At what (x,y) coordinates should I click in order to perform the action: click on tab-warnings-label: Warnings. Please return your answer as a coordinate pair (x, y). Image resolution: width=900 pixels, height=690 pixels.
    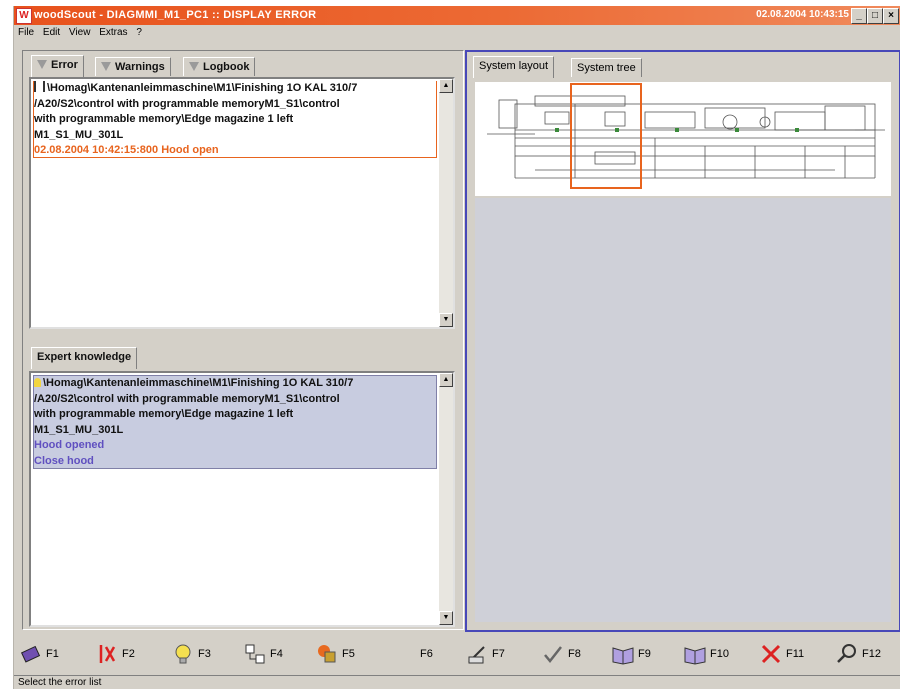
    Looking at the image, I should click on (140, 67).